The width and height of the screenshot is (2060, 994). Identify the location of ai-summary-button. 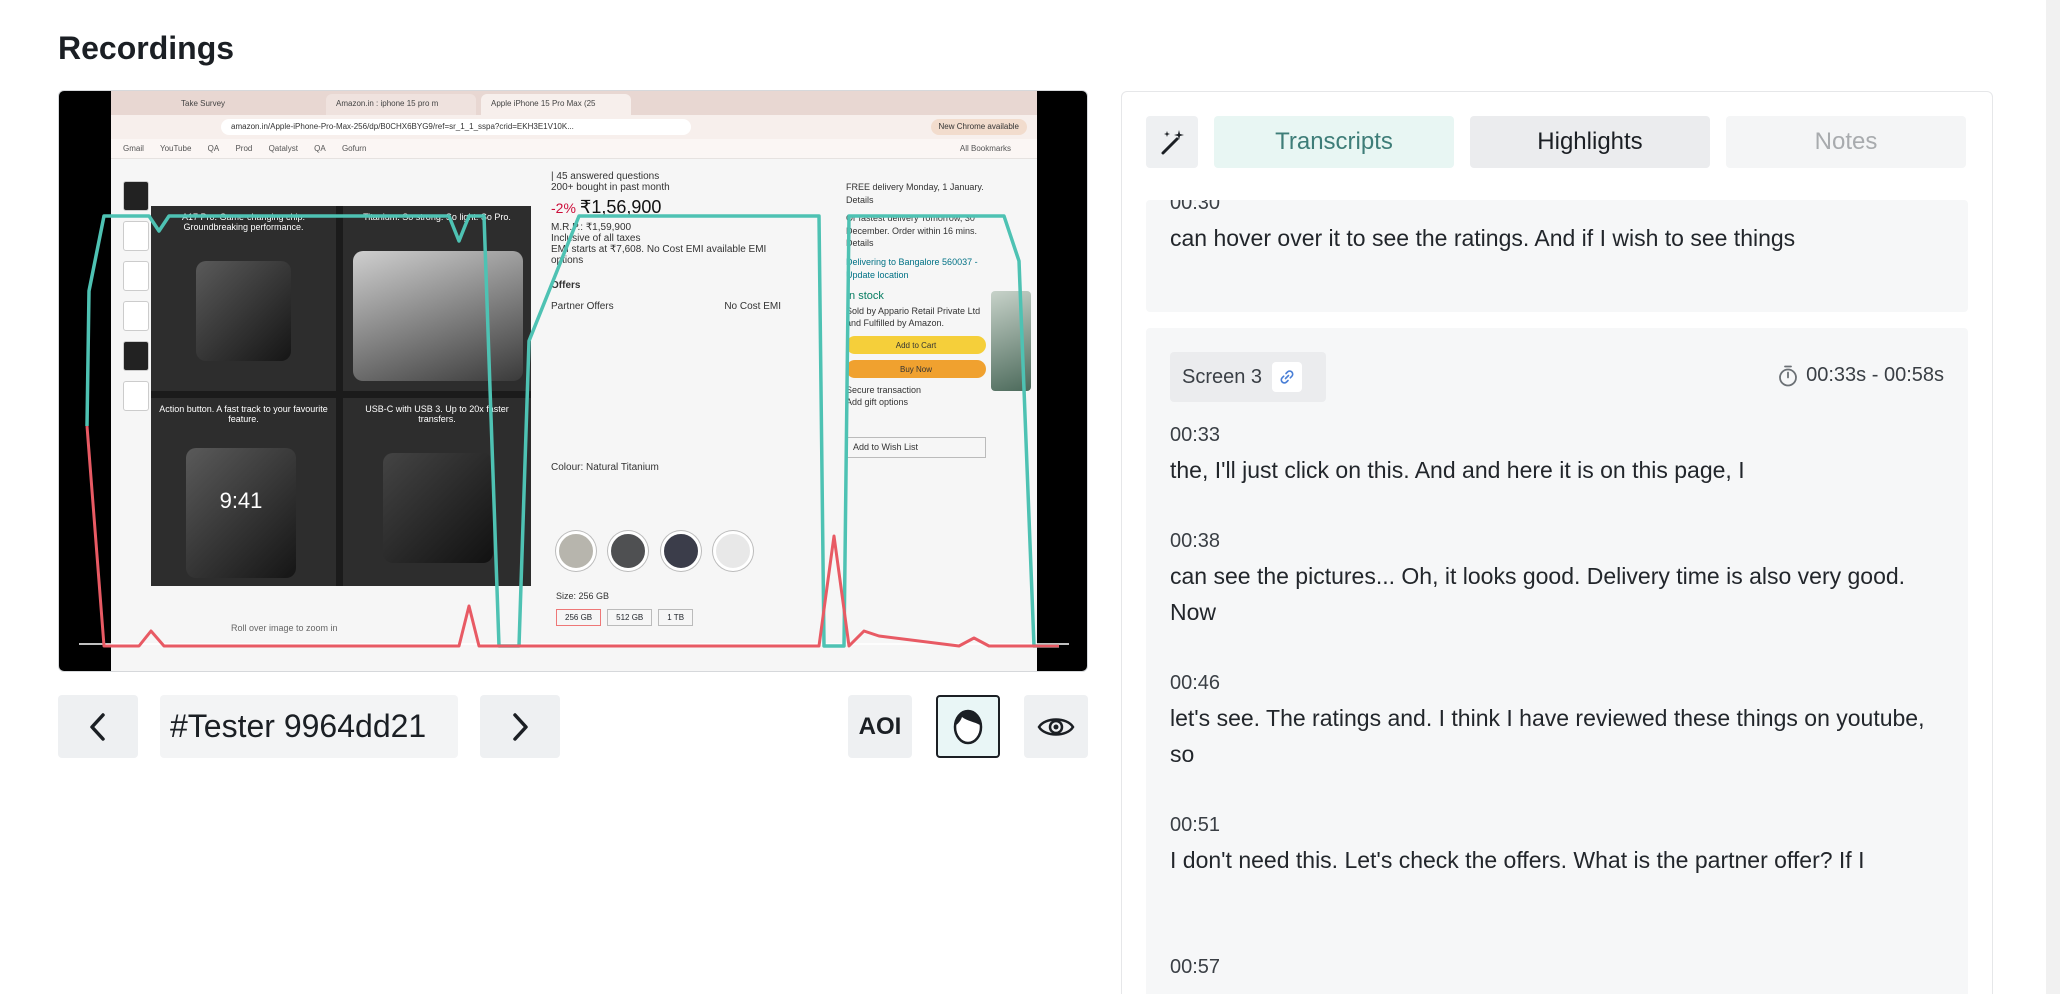
(1172, 142).